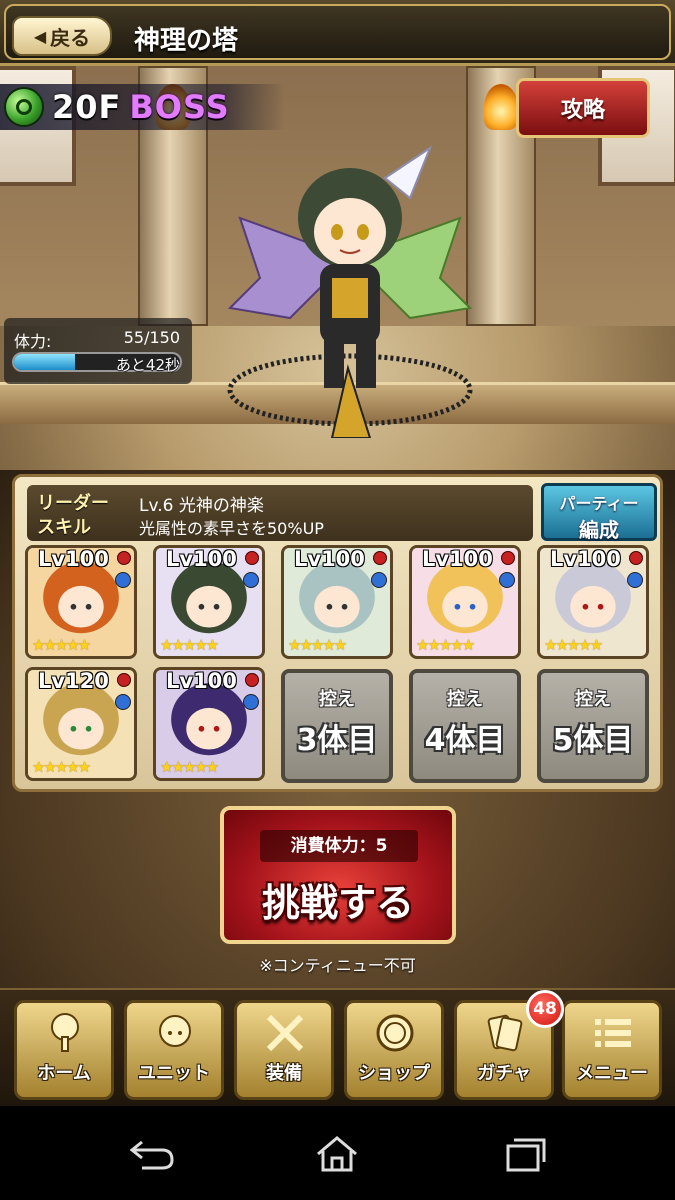 Image resolution: width=675 pixels, height=1200 pixels. Describe the element at coordinates (33, 341) in the screenshot. I see `stamina-label: 体力:` at that location.